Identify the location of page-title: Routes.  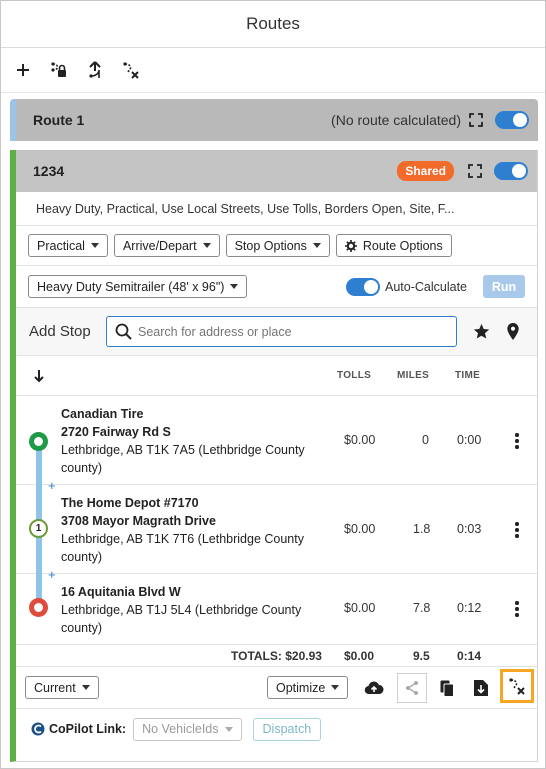
(273, 23).